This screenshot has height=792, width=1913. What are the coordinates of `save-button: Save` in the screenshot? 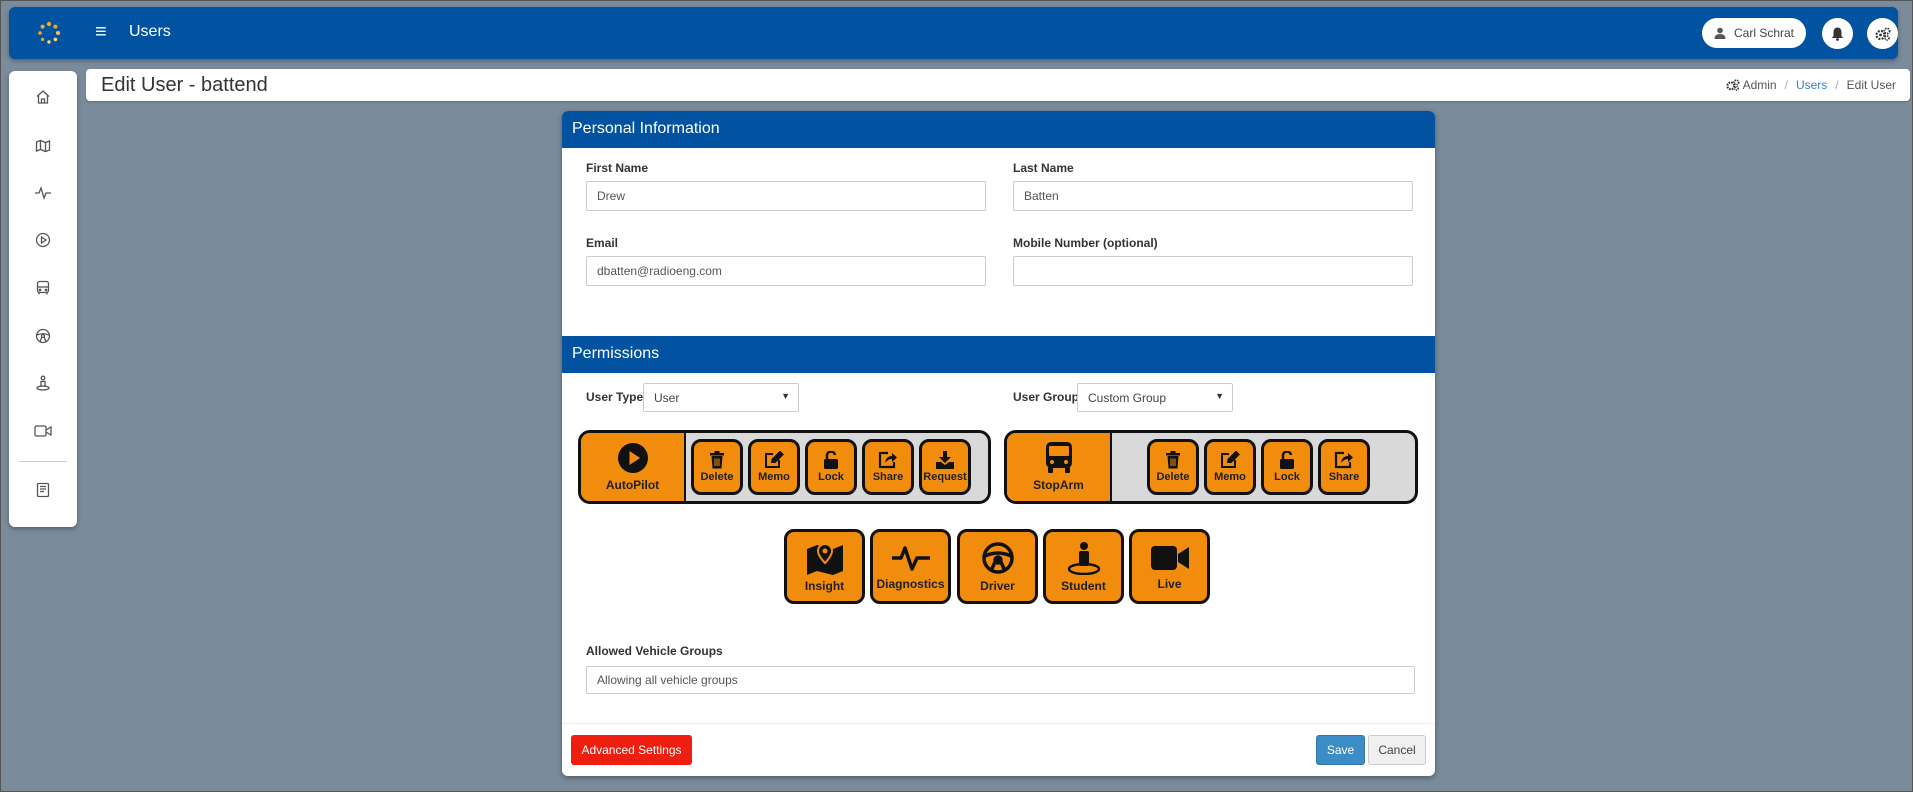 It's located at (1340, 750).